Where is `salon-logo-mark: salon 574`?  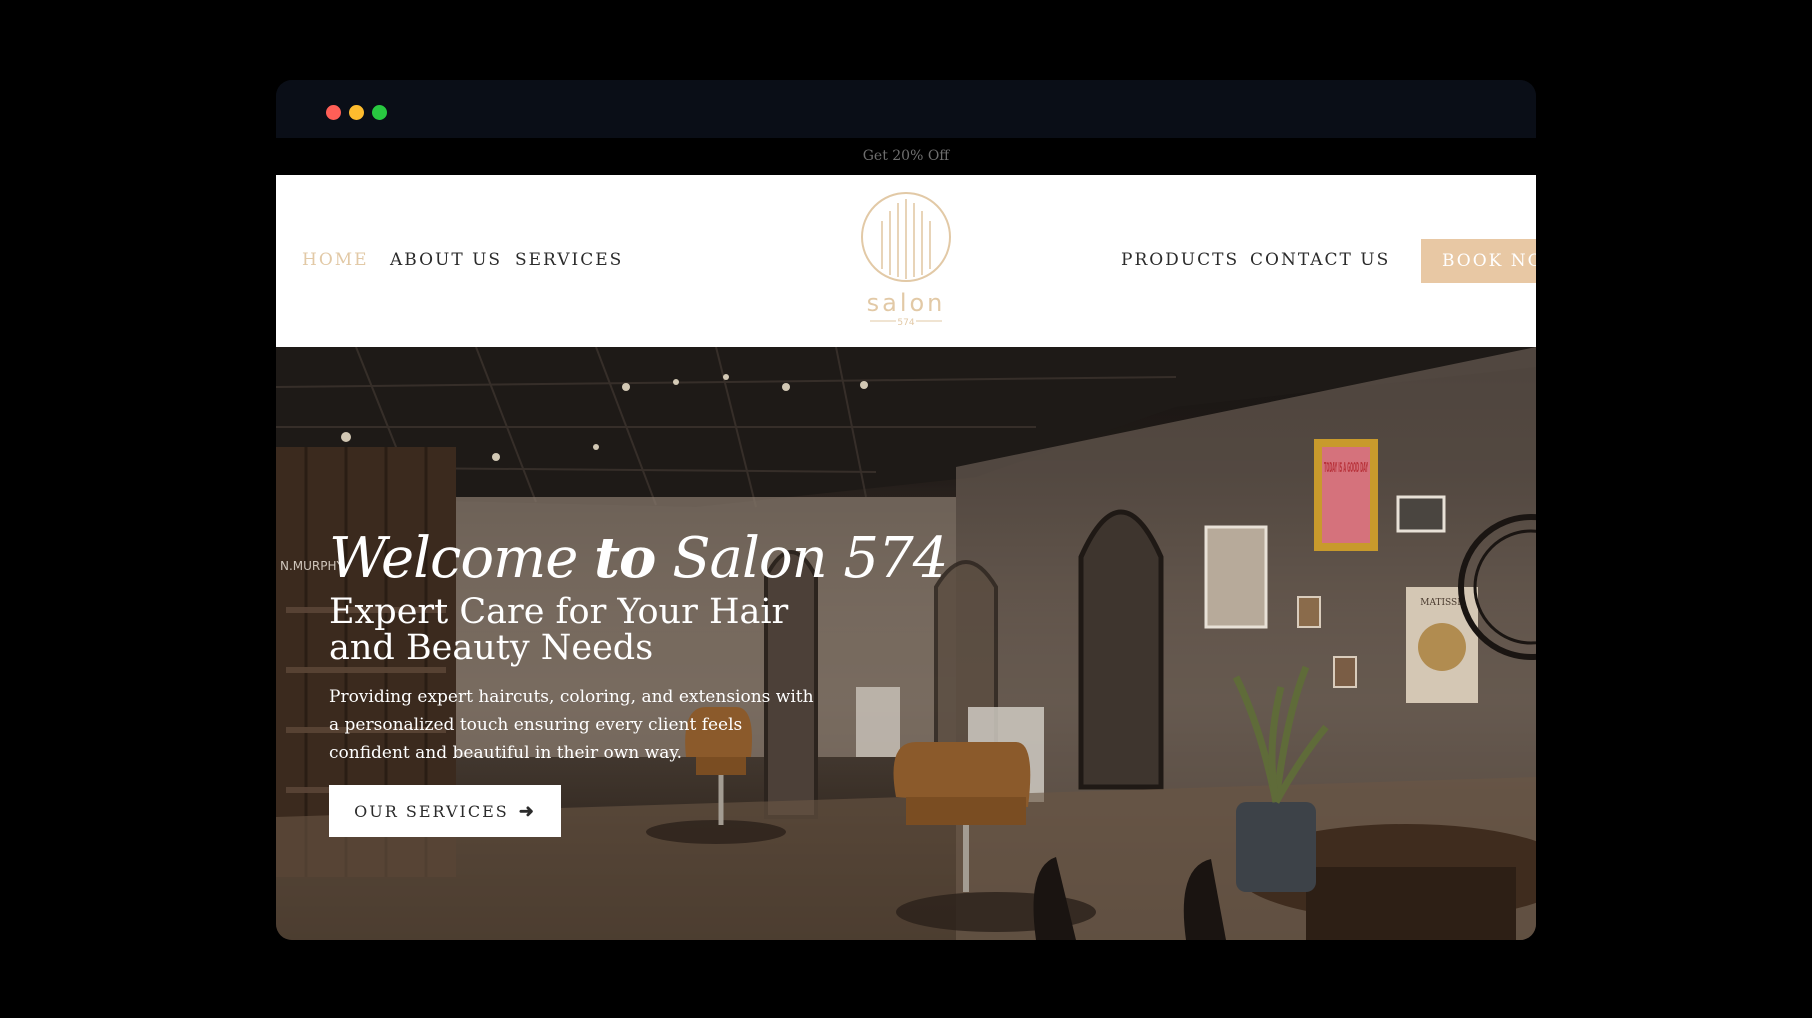 salon-logo-mark: salon 574 is located at coordinates (906, 260).